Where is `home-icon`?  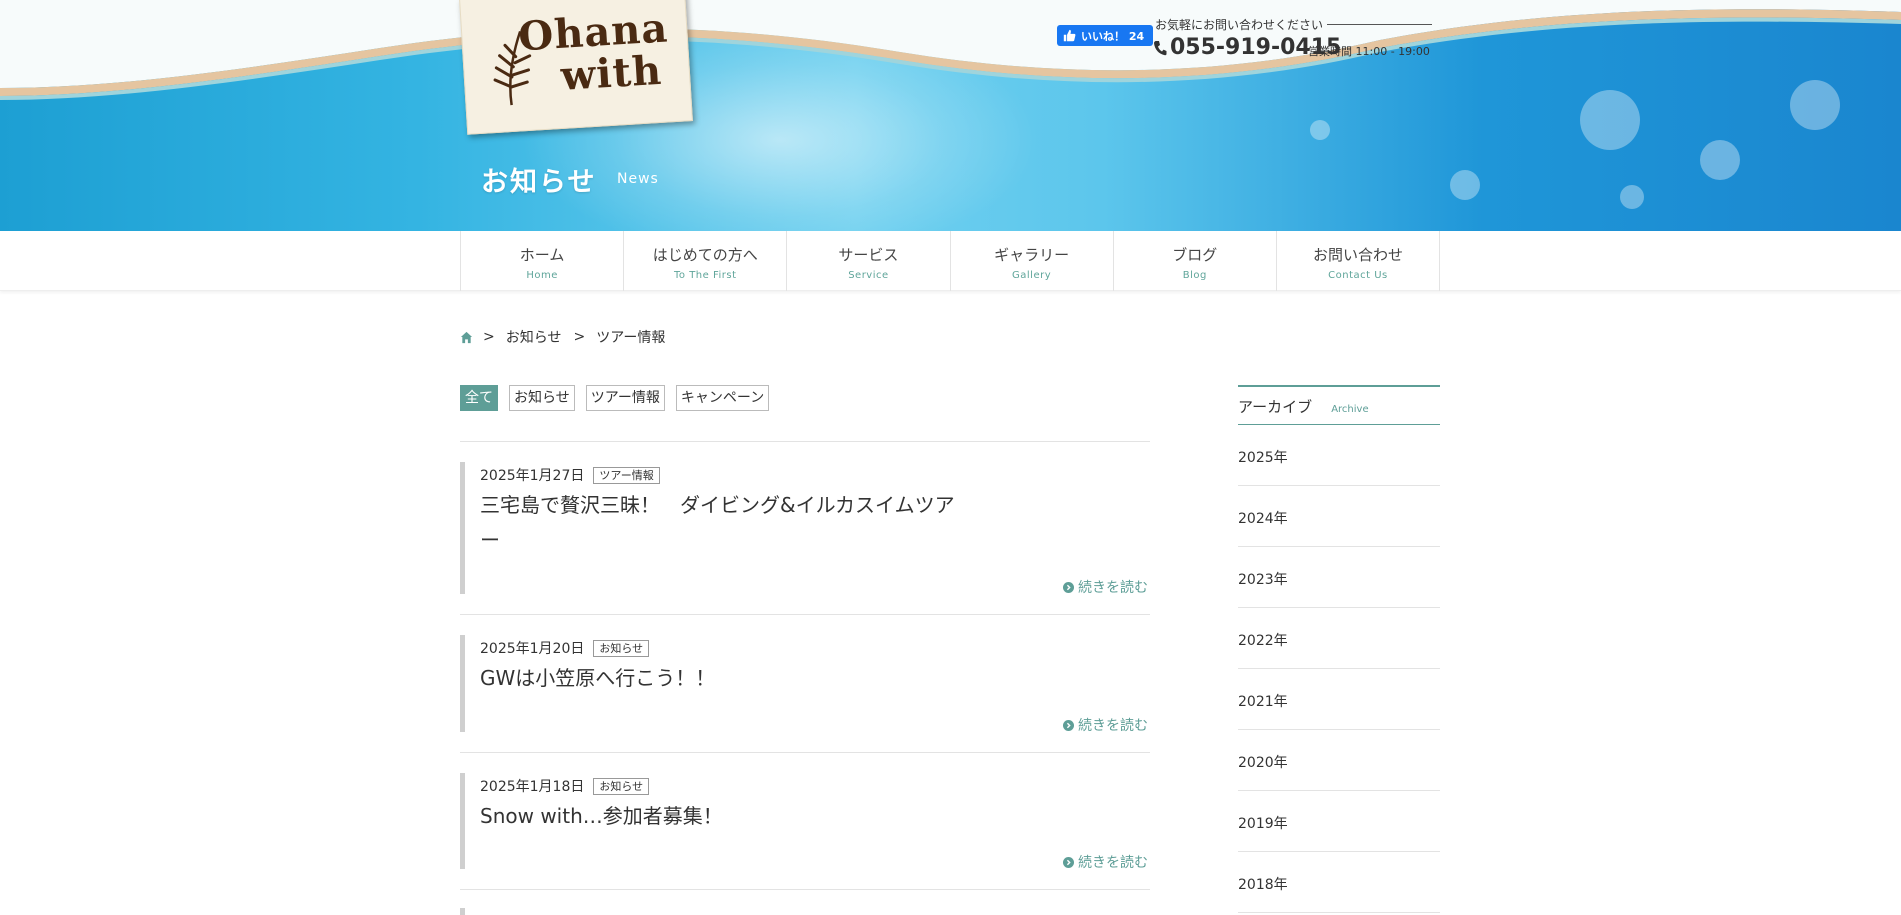 home-icon is located at coordinates (466, 337).